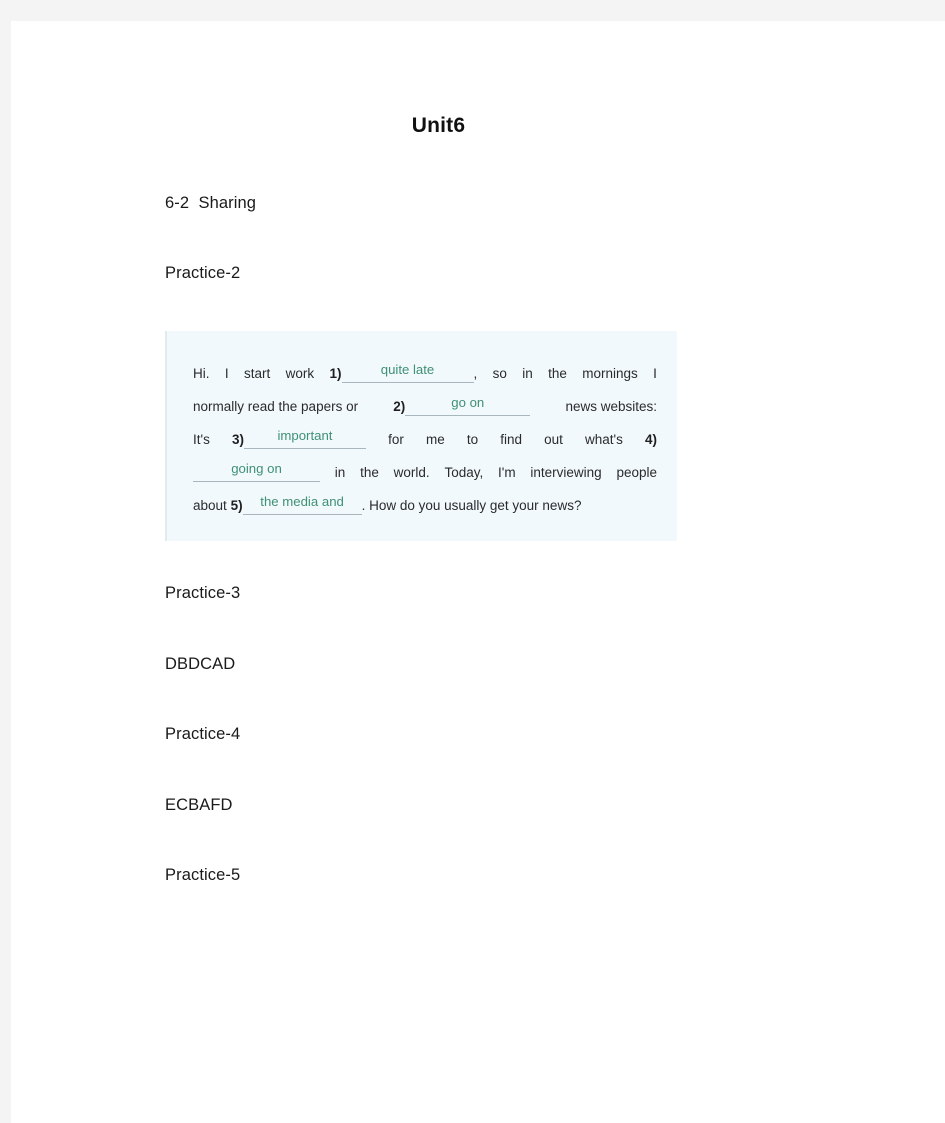  What do you see at coordinates (472, 439) in the screenshot?
I see `word: to` at bounding box center [472, 439].